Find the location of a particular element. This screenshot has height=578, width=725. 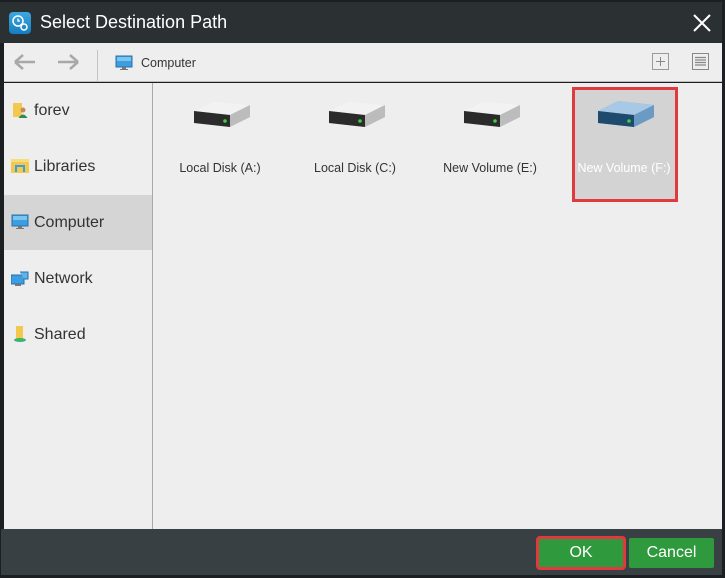

new-folder-button is located at coordinates (660, 61).